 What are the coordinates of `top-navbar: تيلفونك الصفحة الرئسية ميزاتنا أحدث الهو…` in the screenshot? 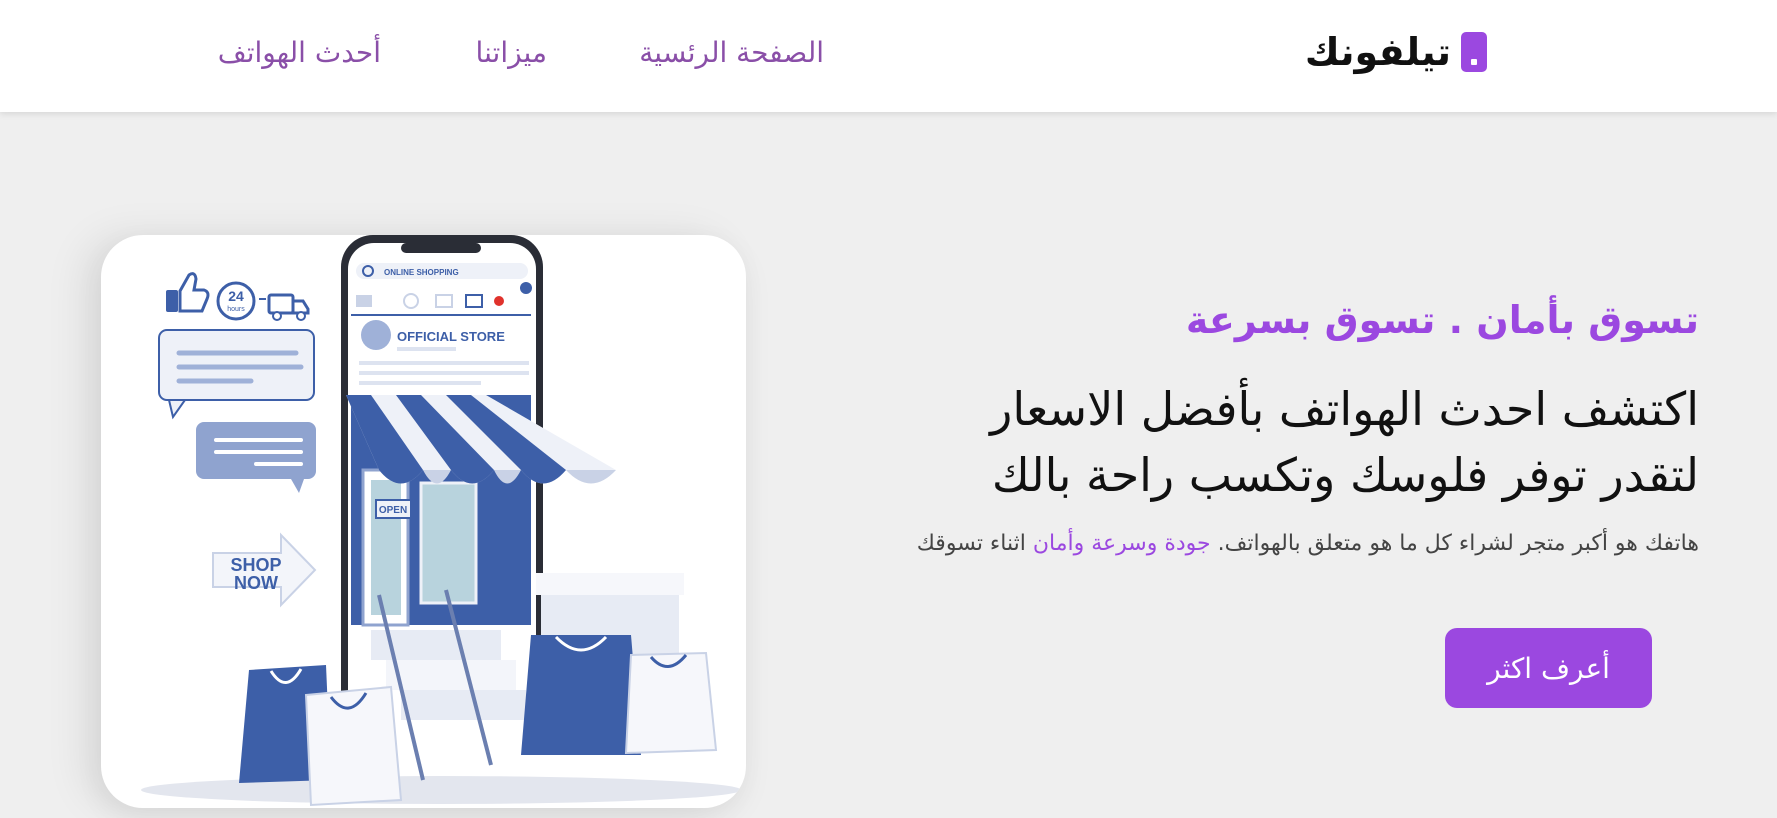 It's located at (888, 56).